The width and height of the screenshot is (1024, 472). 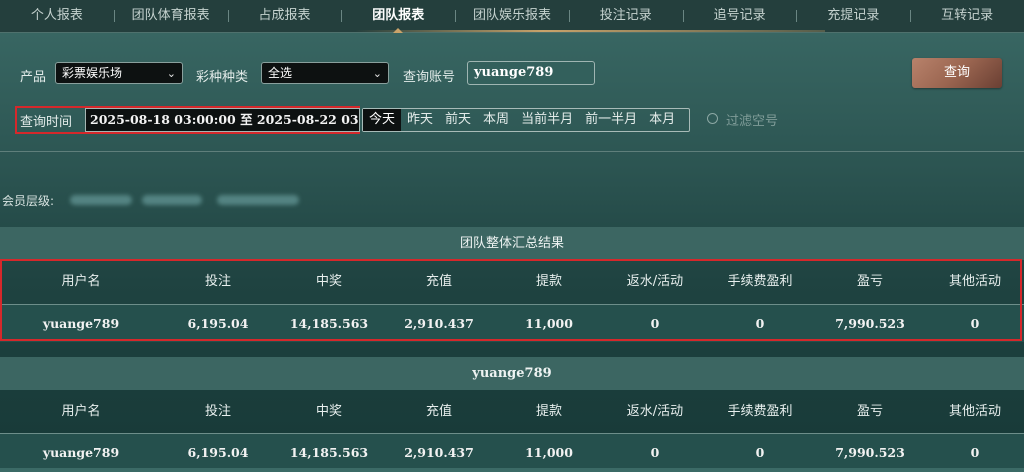 What do you see at coordinates (967, 16) in the screenshot?
I see `tab-item: 互转记录` at bounding box center [967, 16].